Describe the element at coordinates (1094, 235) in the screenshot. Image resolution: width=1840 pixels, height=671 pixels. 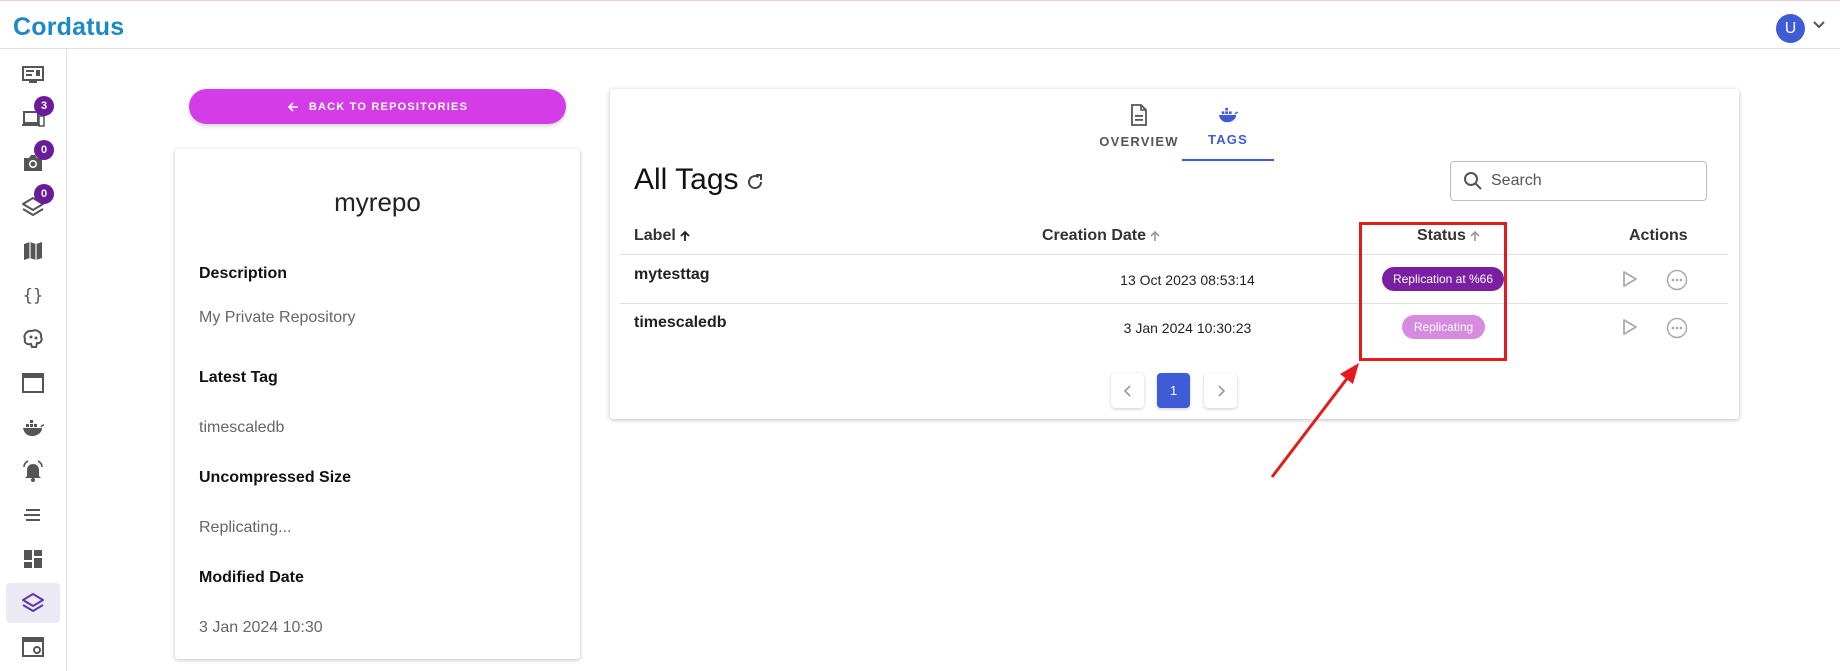
I see `column-date-title: Creation Date` at that location.